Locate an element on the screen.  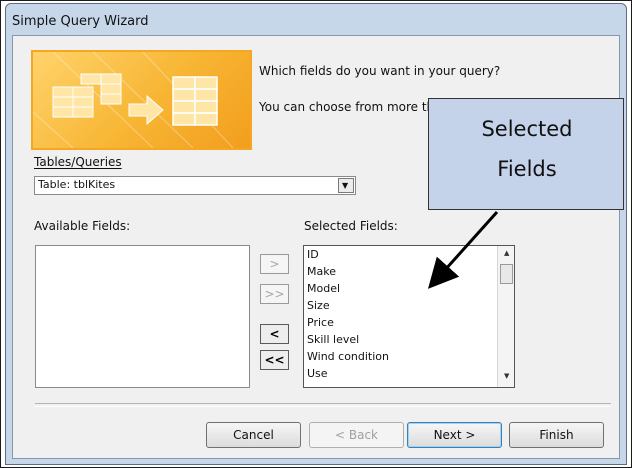
arrow-icon is located at coordinates (463, 249).